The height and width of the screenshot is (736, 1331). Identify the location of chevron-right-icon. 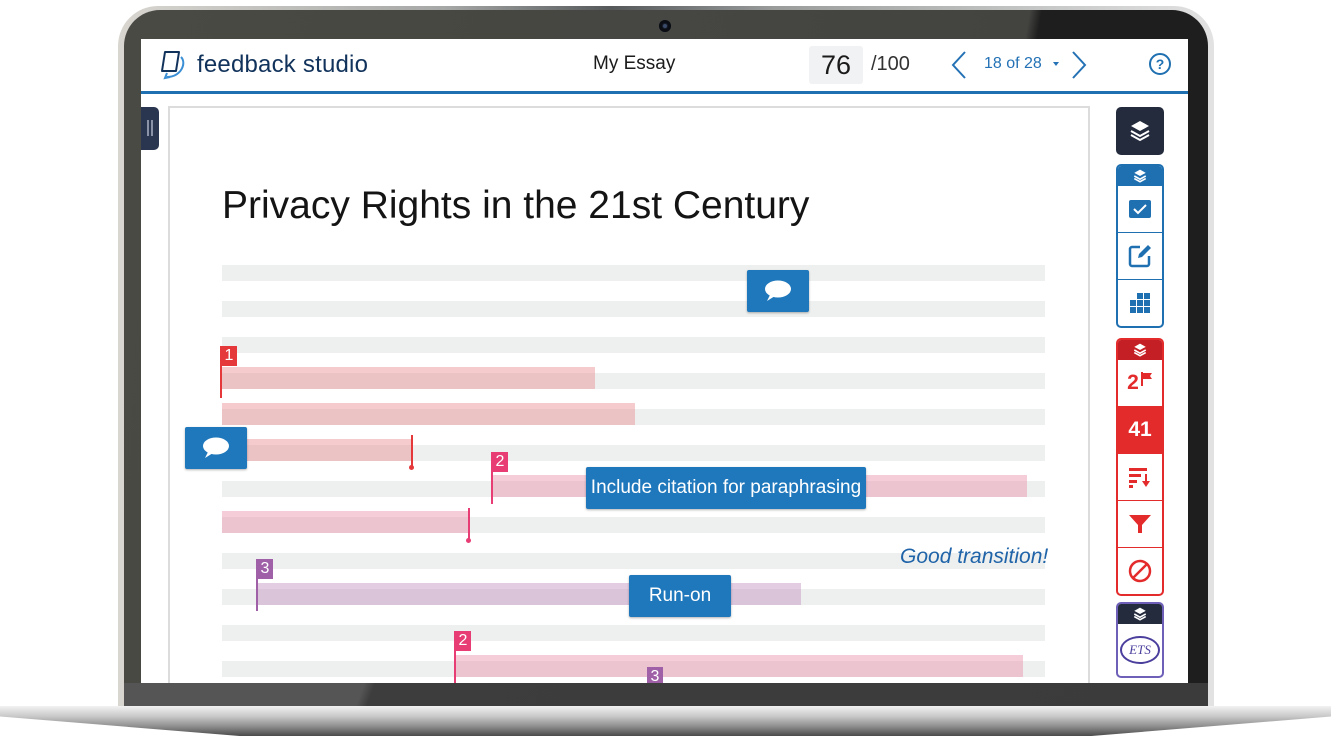
(1079, 65).